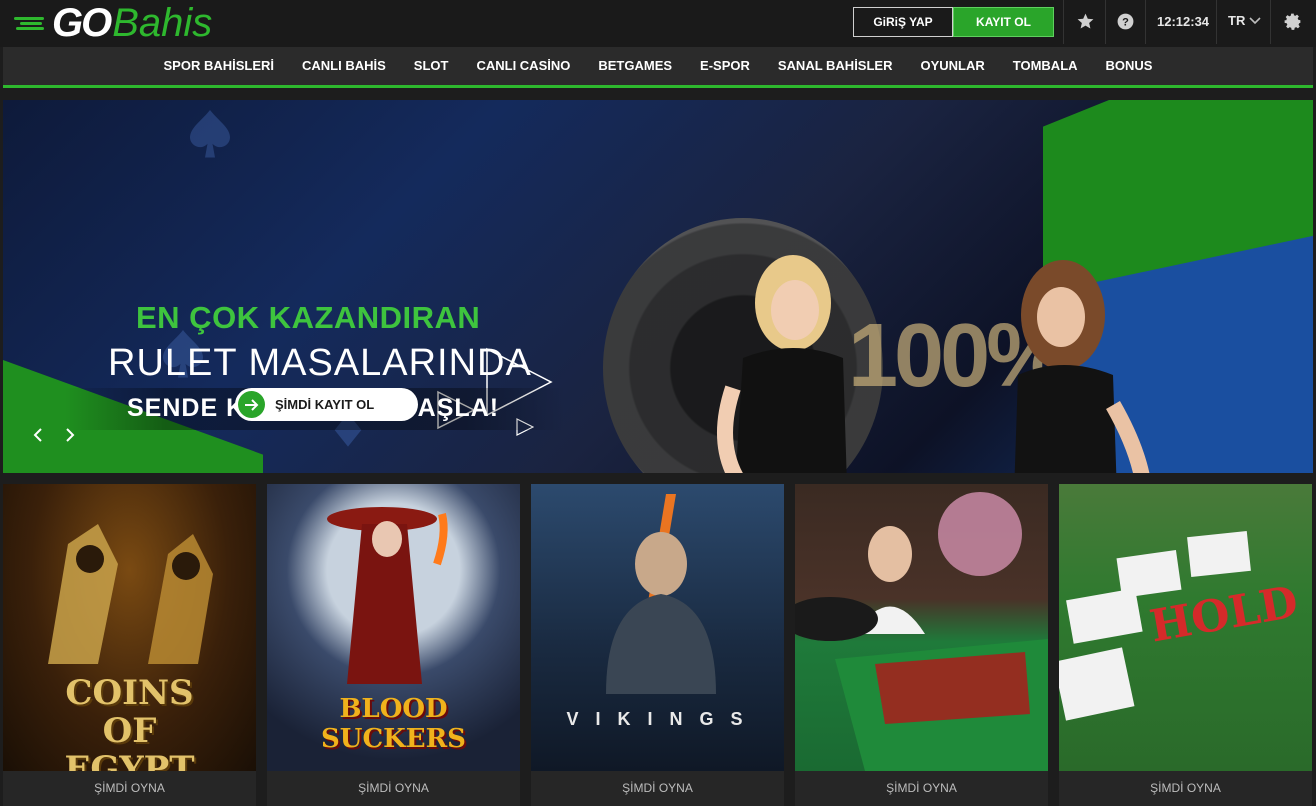 This screenshot has height=806, width=1316. Describe the element at coordinates (1003, 22) in the screenshot. I see `register-button: KAYIT OL` at that location.